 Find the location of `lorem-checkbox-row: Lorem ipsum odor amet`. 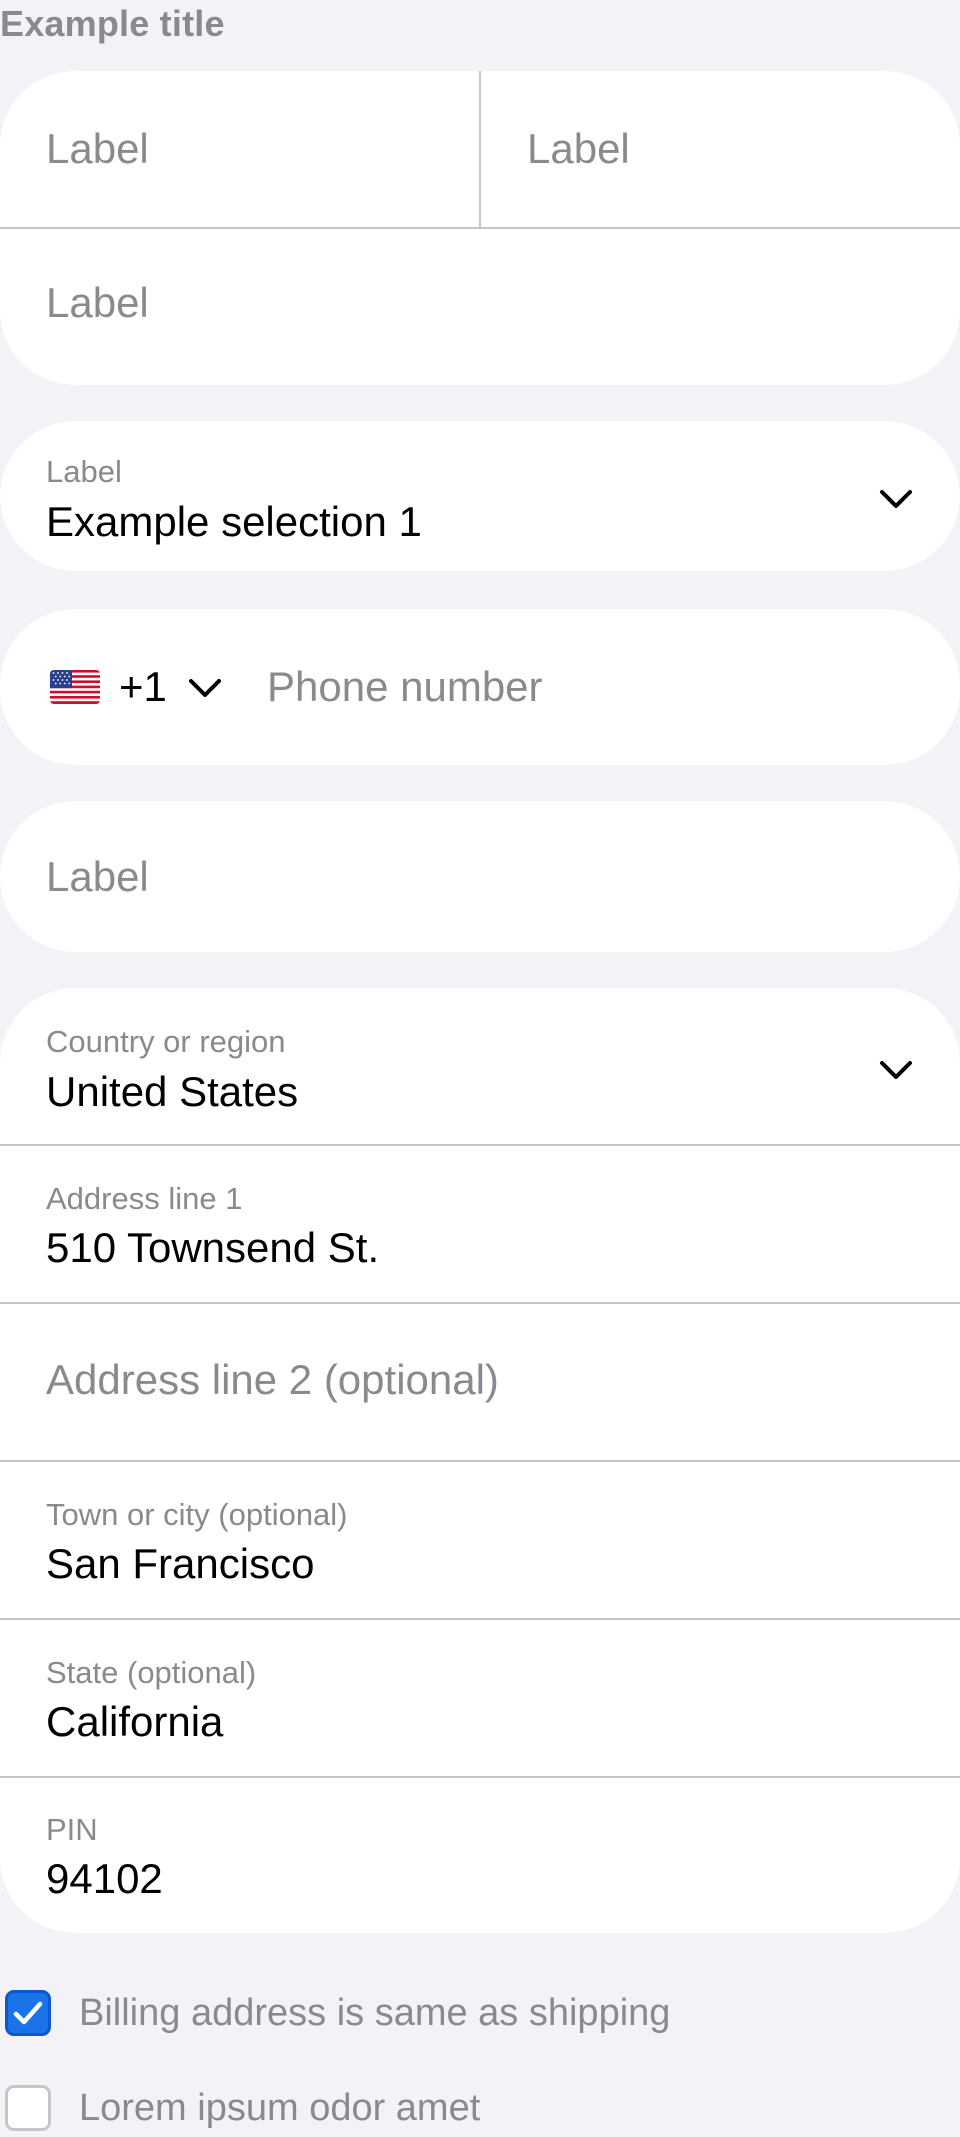

lorem-checkbox-row: Lorem ipsum odor amet is located at coordinates (480, 2108).